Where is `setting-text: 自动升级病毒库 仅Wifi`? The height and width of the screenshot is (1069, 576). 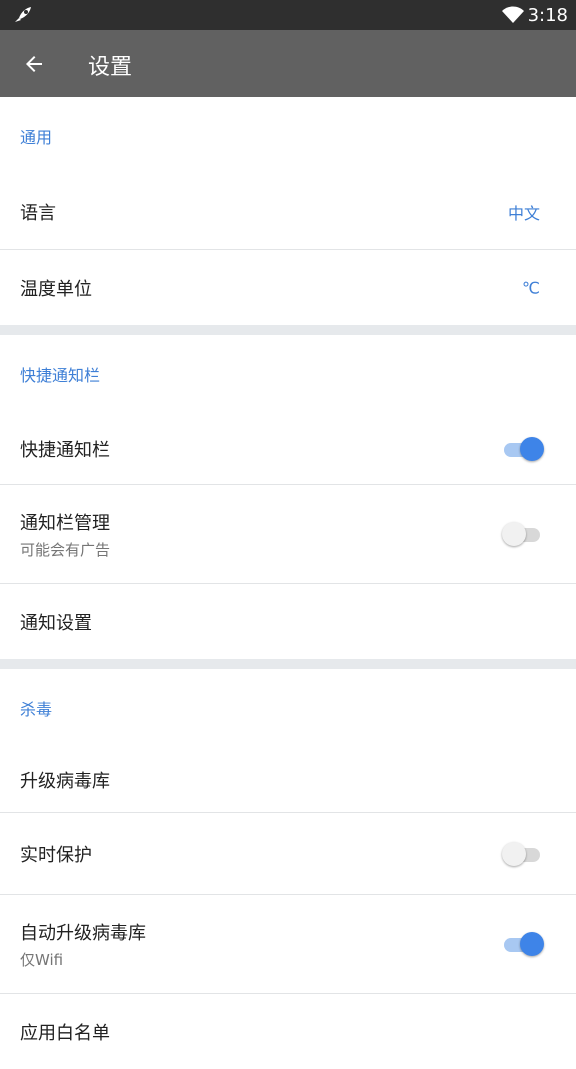
setting-text: 自动升级病毒库 仅Wifi is located at coordinates (83, 944).